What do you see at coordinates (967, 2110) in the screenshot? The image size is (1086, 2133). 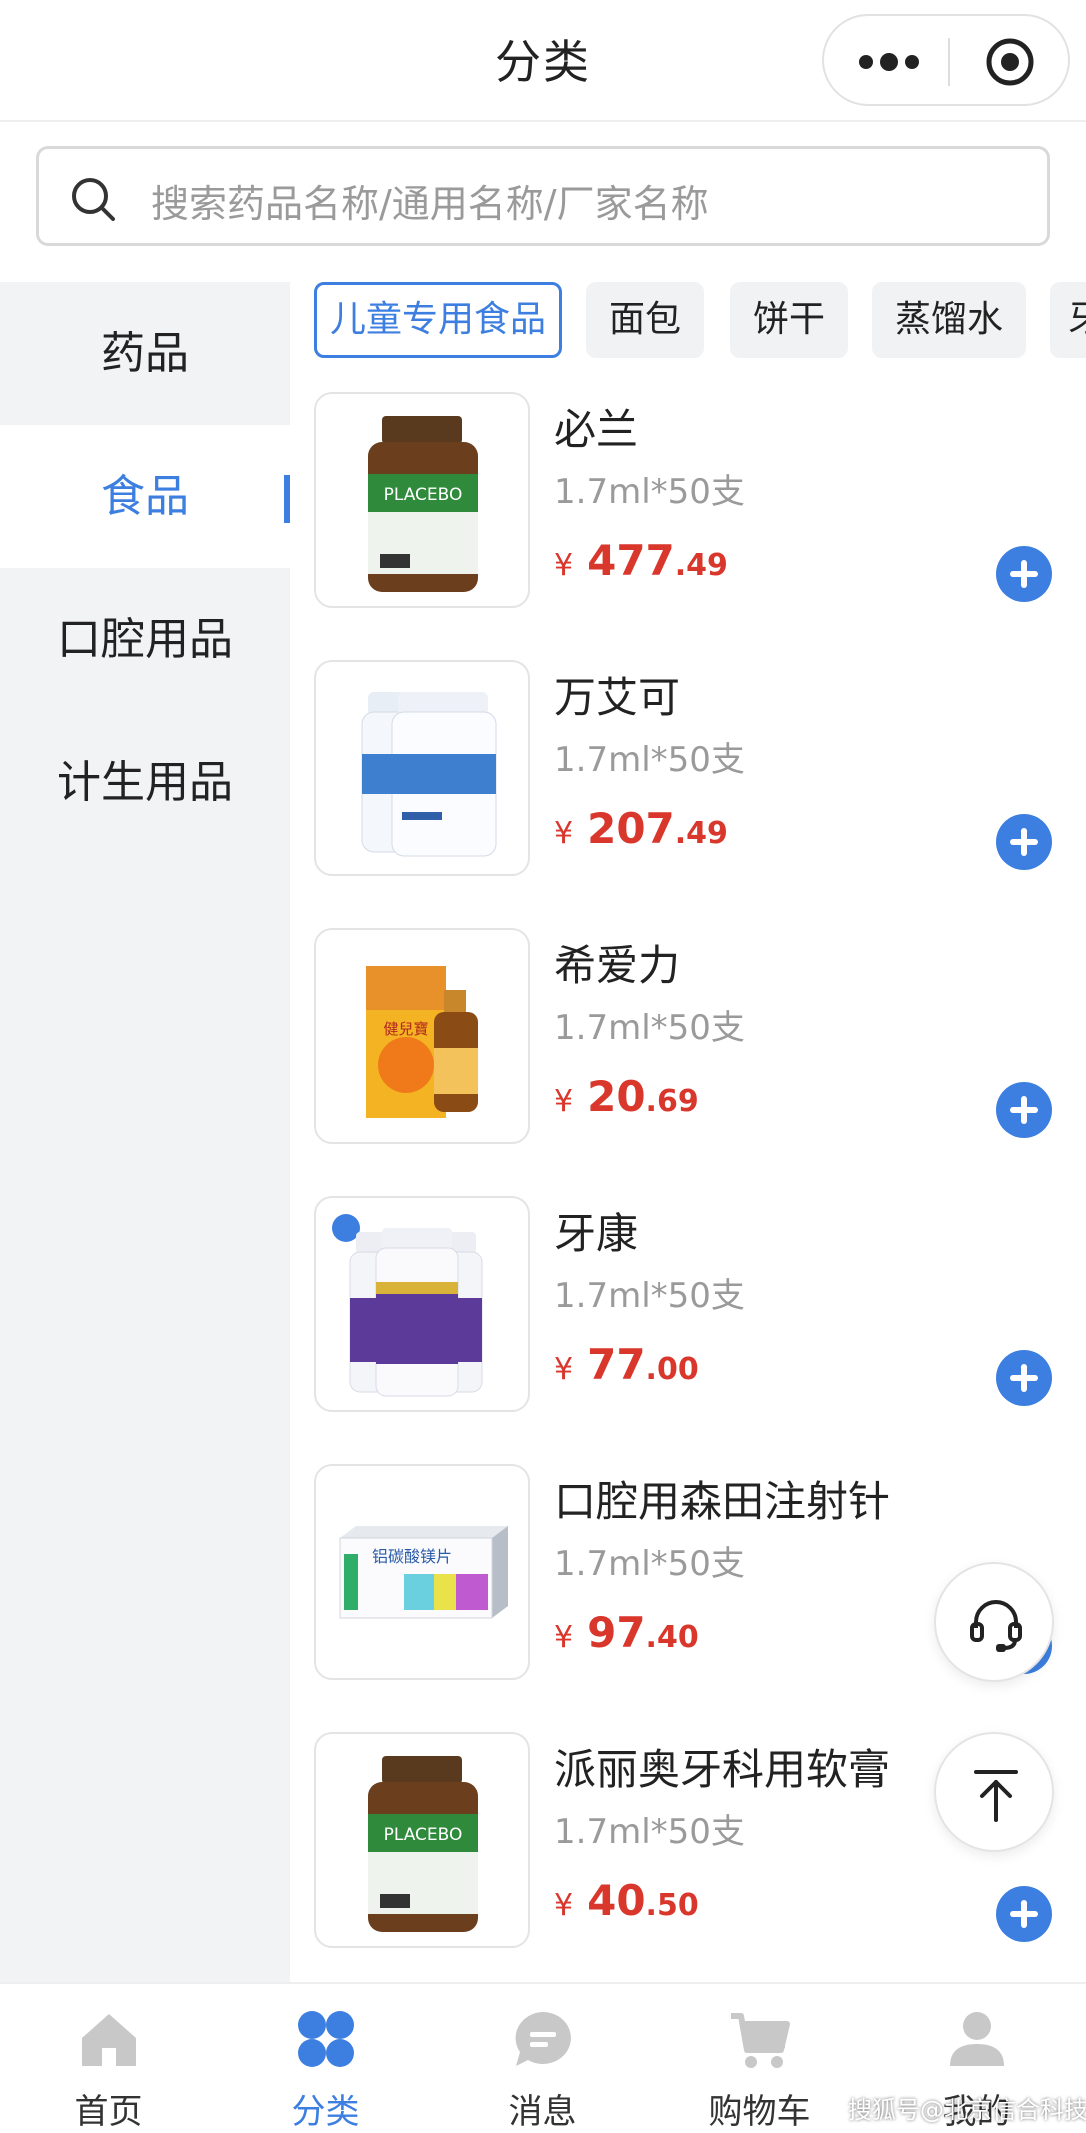 I see `watermark-text: 搜狐号@北京信合科技` at bounding box center [967, 2110].